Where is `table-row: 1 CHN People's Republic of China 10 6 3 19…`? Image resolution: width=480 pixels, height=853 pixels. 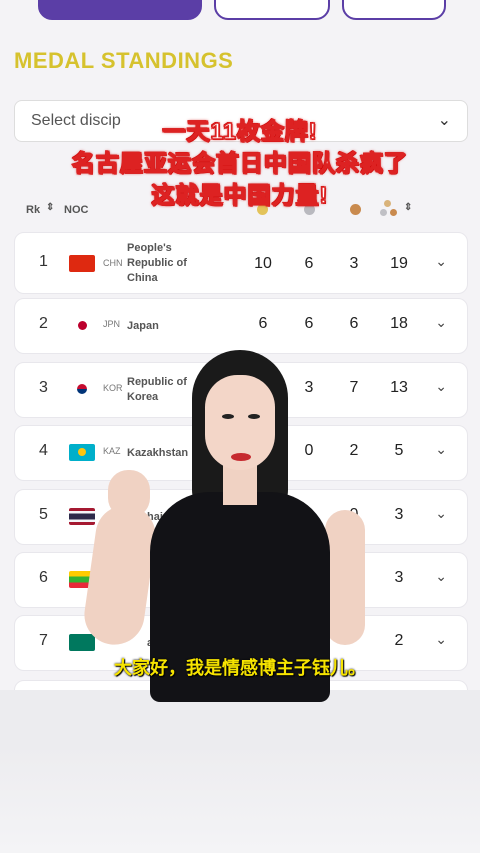
table-row: 1 CHN People's Republic of China 10 6 3 19… is located at coordinates (241, 263).